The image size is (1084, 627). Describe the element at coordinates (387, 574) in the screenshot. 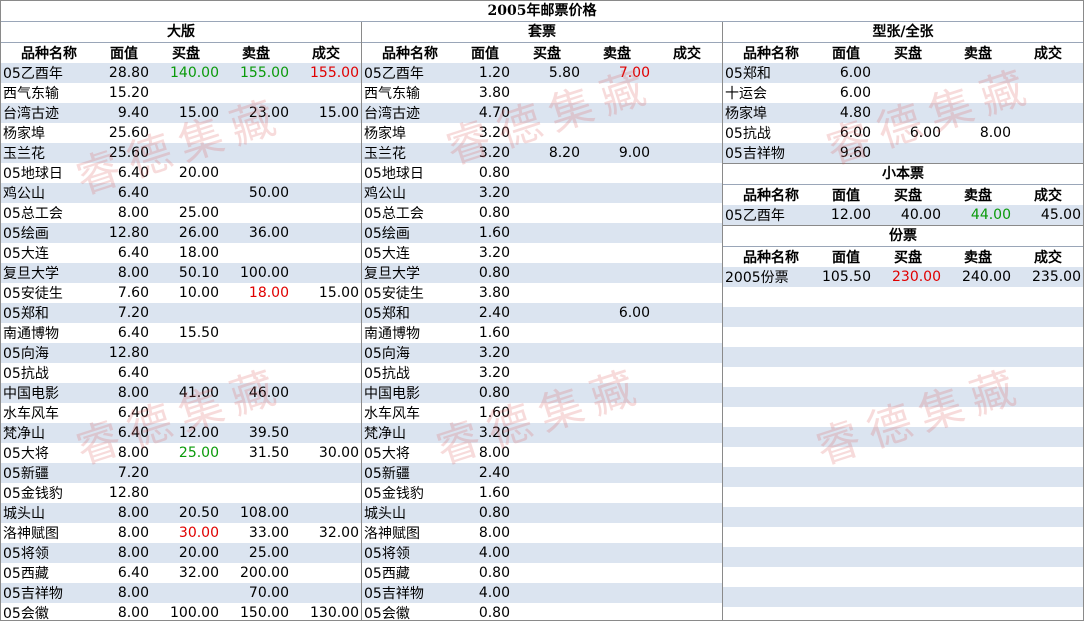

I see `stamp-name: 05西藏` at that location.